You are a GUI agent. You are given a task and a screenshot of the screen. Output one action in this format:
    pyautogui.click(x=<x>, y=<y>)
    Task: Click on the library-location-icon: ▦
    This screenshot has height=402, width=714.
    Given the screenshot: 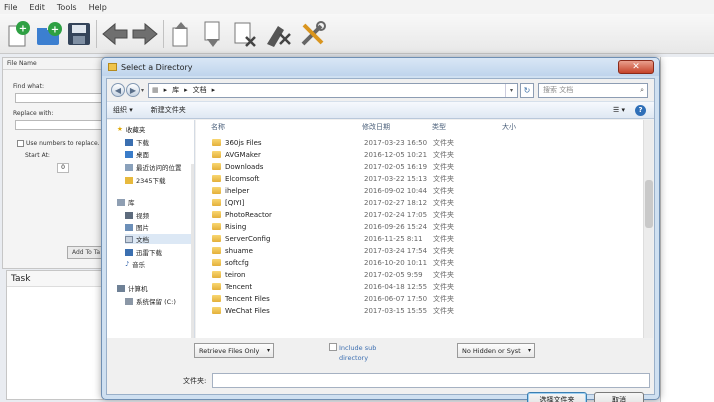 What is the action you would take?
    pyautogui.click(x=155, y=90)
    